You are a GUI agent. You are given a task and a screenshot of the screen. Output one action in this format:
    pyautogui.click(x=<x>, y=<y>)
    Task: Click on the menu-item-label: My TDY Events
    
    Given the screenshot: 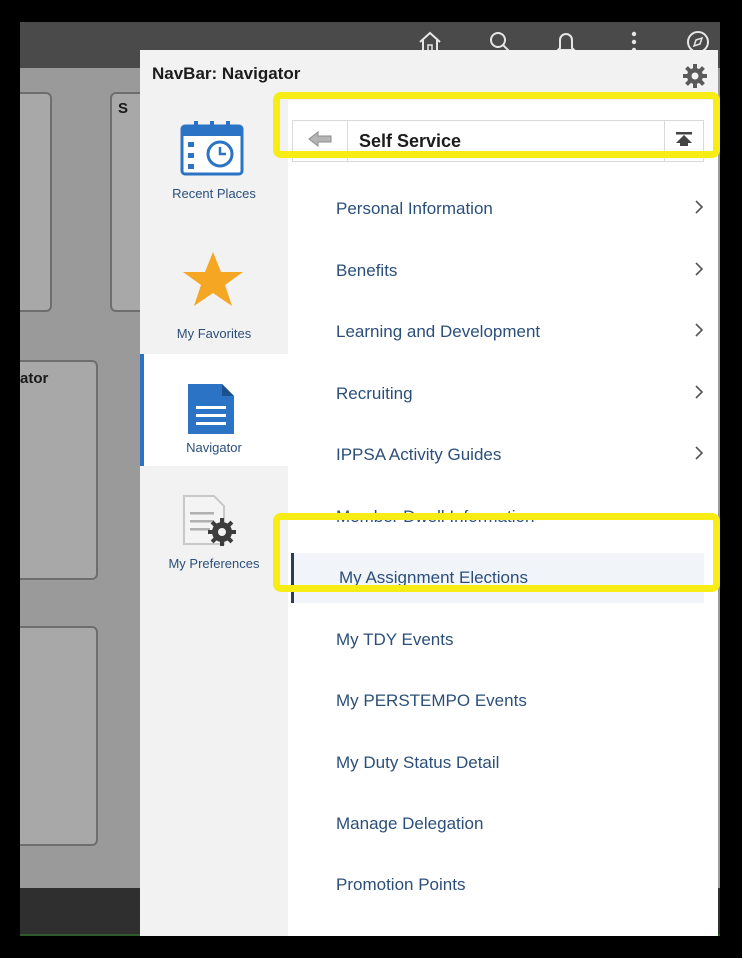 What is the action you would take?
    pyautogui.click(x=395, y=639)
    